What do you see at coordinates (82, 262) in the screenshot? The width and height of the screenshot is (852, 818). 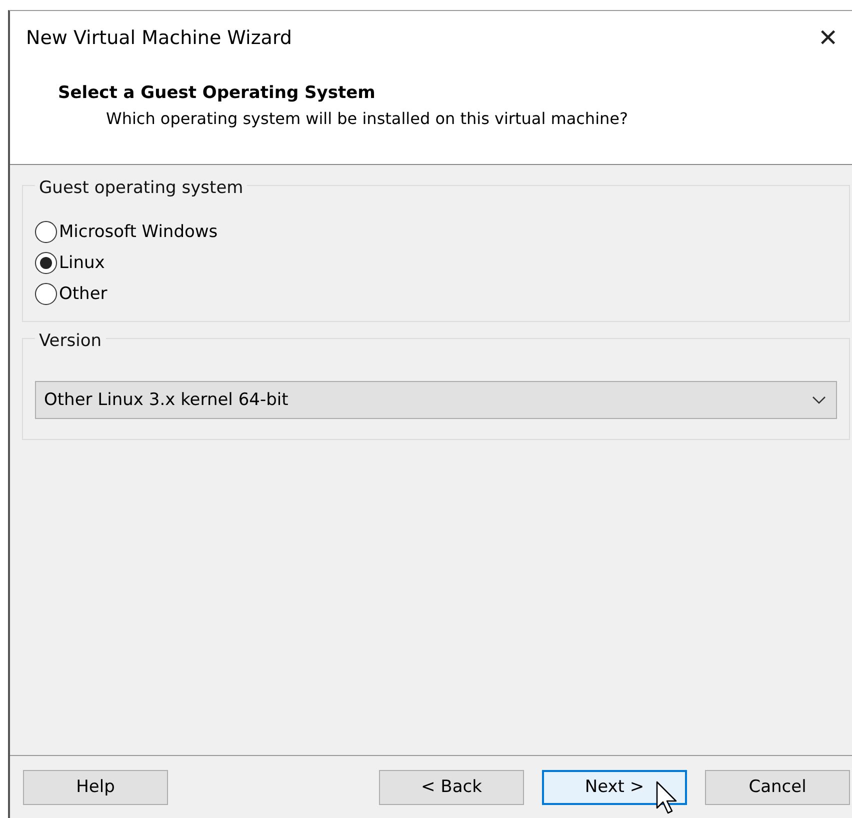 I see `radio-label: Linux` at bounding box center [82, 262].